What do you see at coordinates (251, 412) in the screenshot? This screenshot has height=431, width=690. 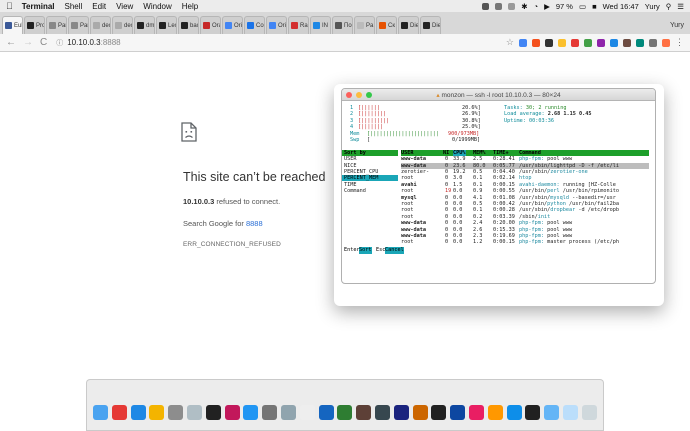 I see `appstore-icon` at bounding box center [251, 412].